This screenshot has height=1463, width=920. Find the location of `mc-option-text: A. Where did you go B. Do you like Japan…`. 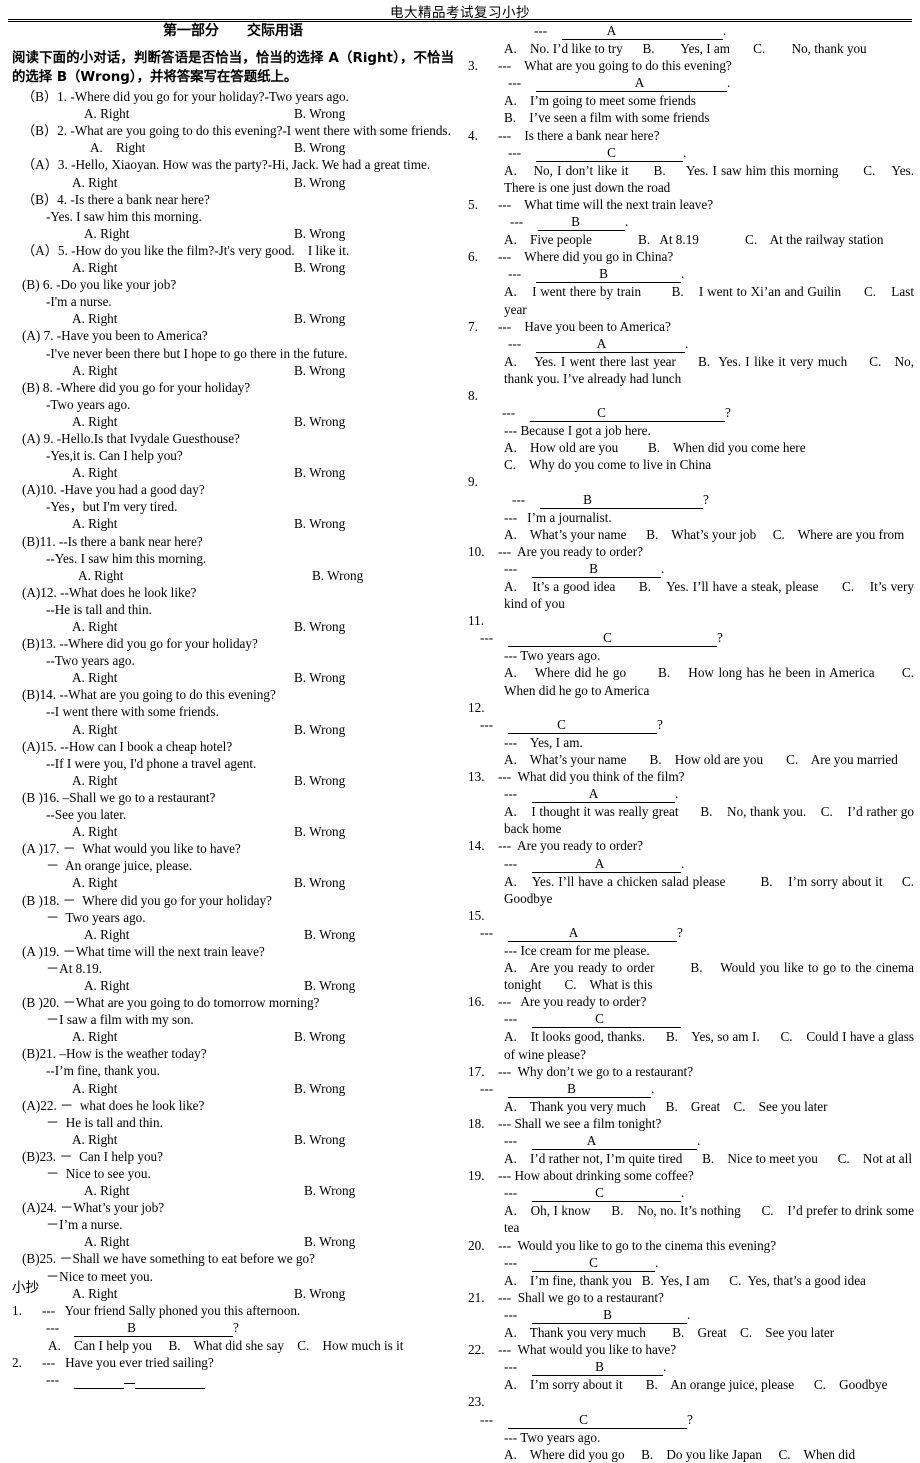

mc-option-text: A. Where did you go B. Do you like Japan… is located at coordinates (679, 1454).